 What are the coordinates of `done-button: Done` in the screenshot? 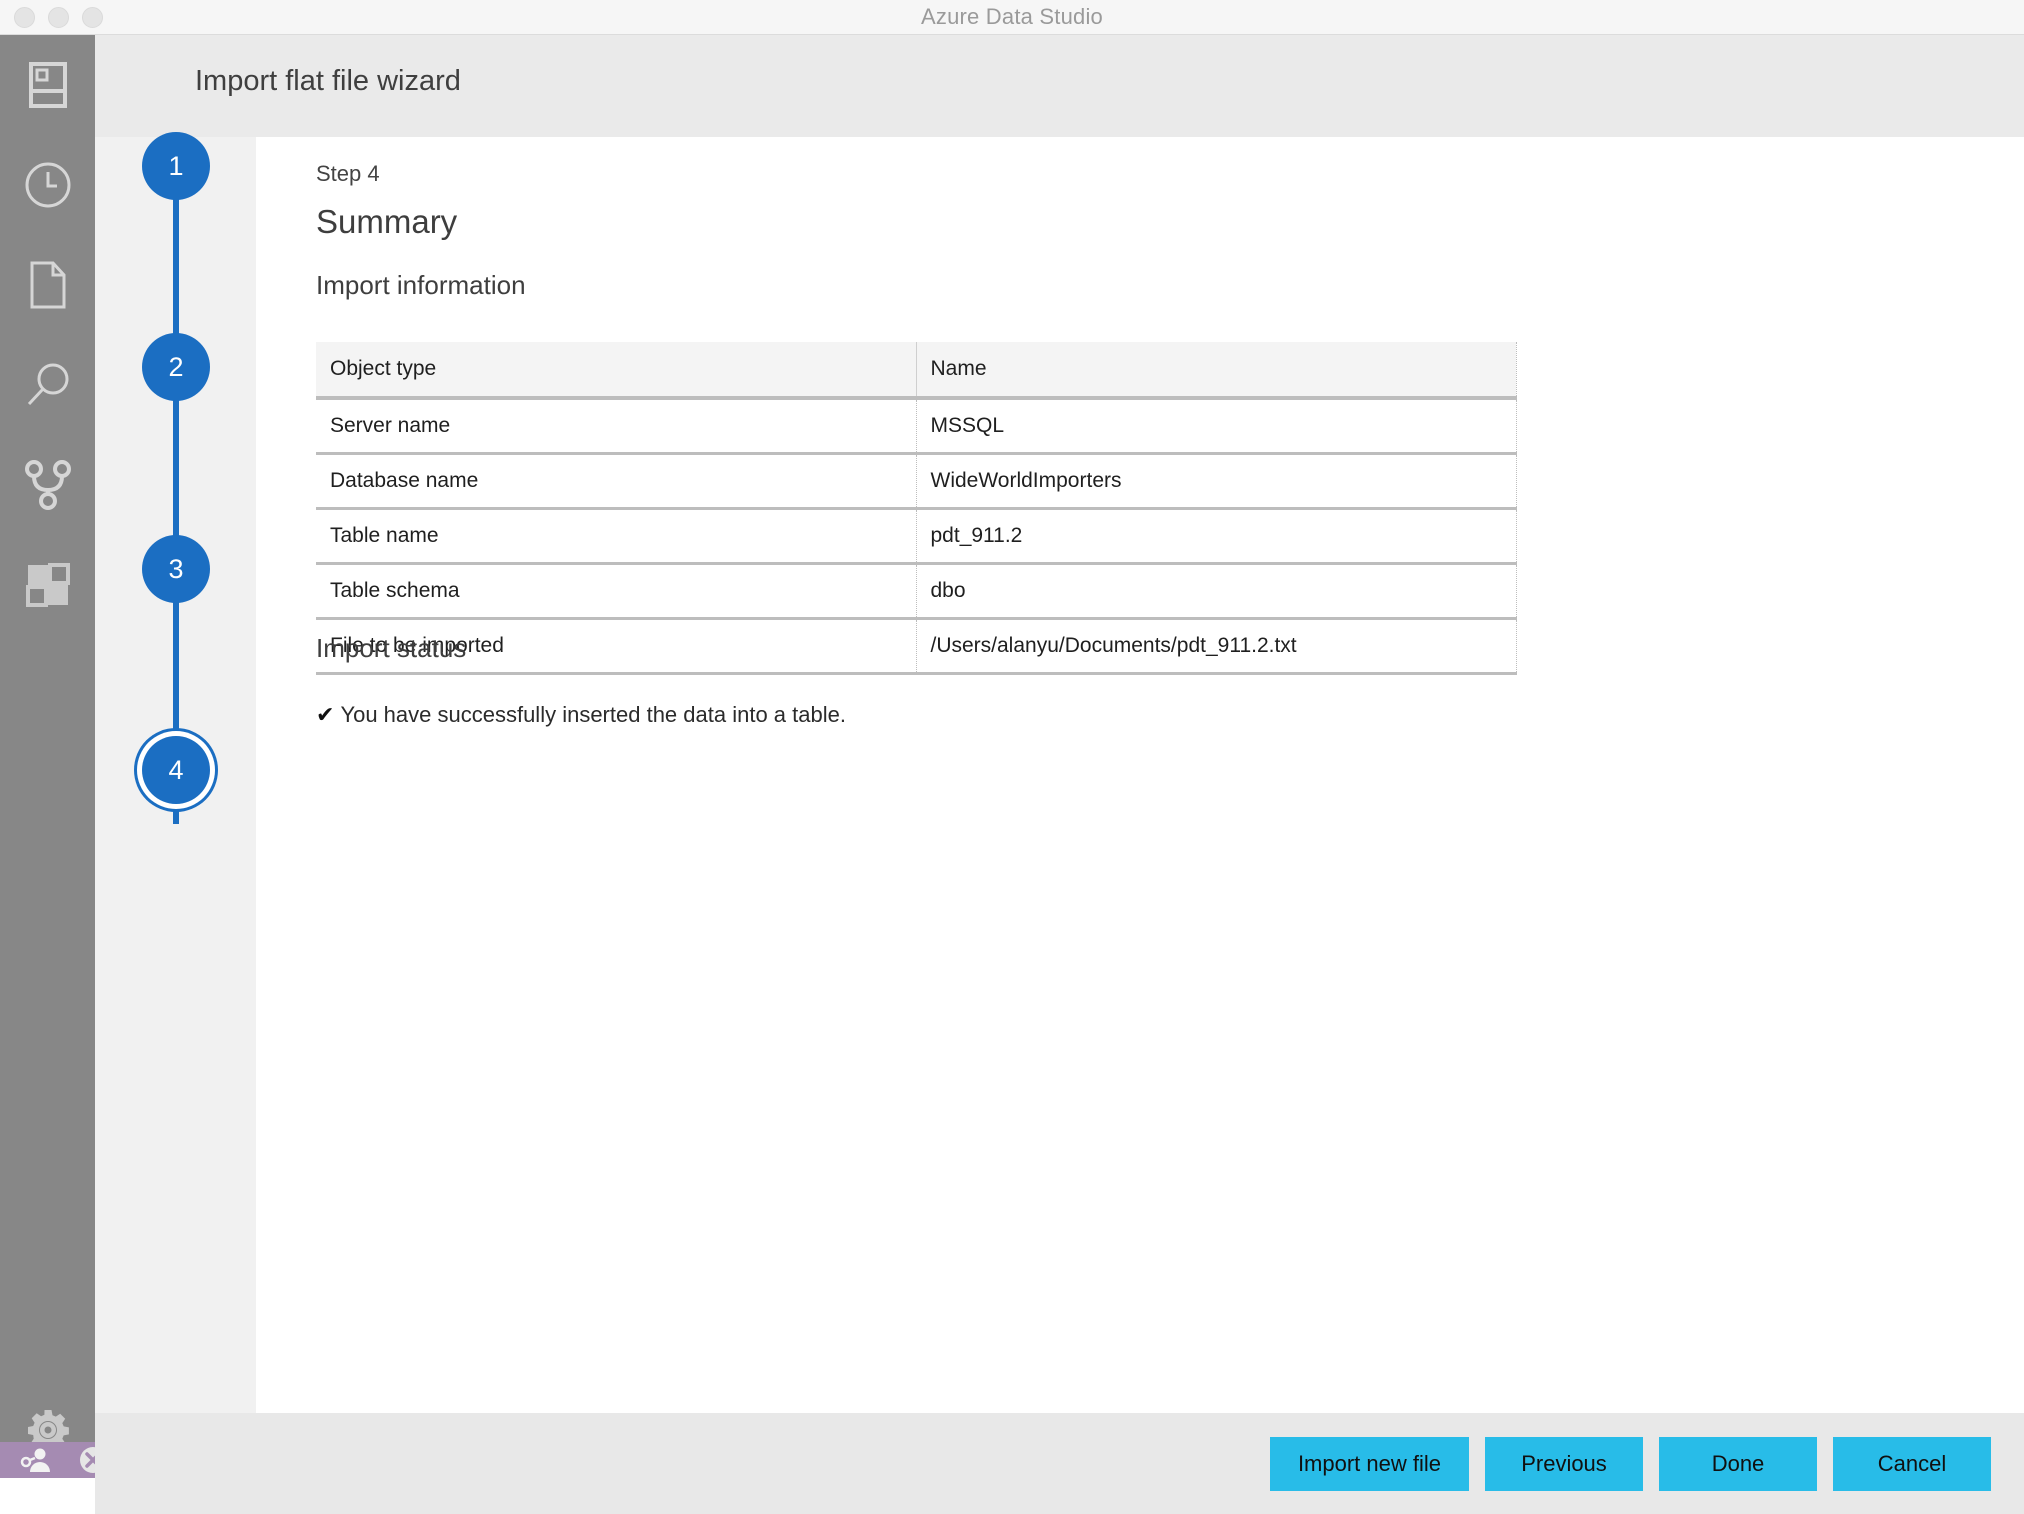 It's located at (1738, 1464).